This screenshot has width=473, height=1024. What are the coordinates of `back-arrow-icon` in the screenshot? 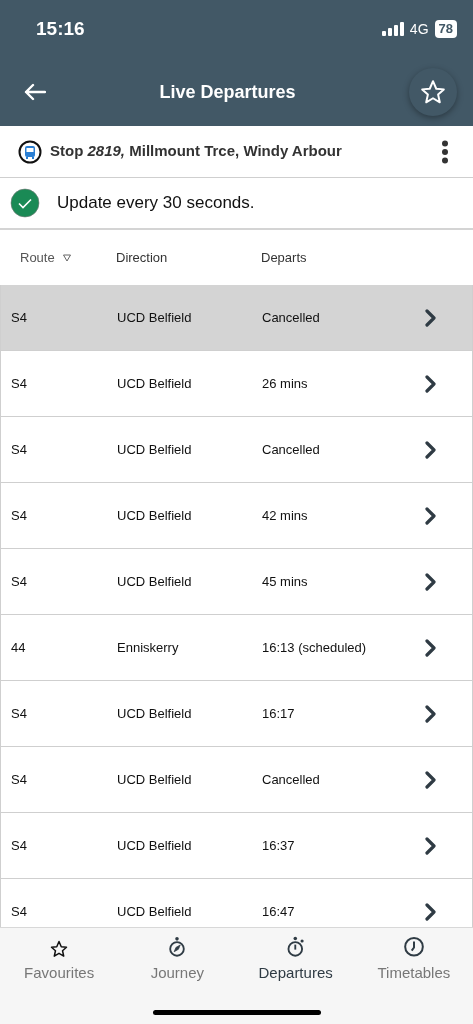 It's located at (35, 92).